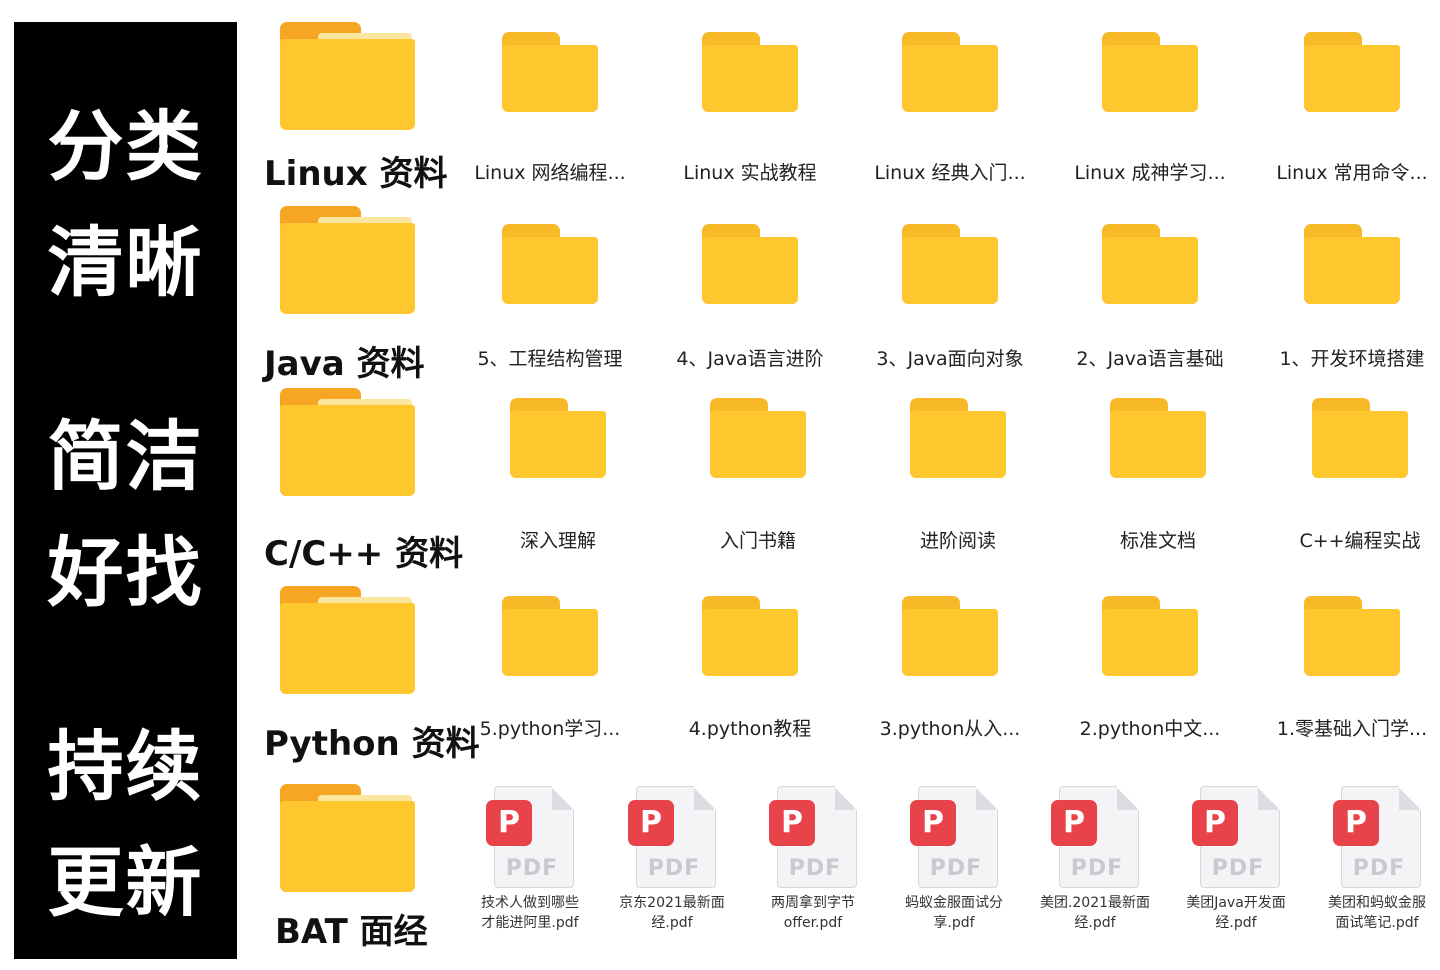 Image resolution: width=1440 pixels, height=970 pixels. Describe the element at coordinates (758, 539) in the screenshot. I see `folder-label: 入门书籍` at that location.